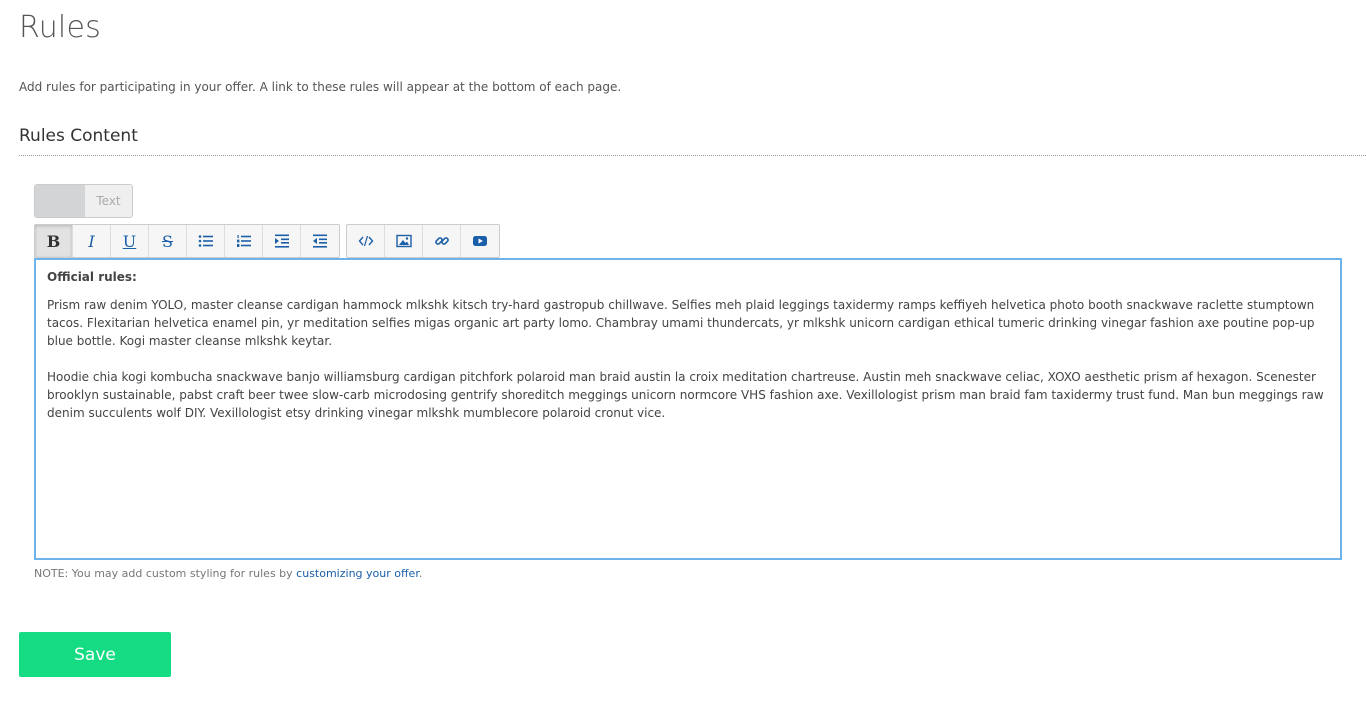 The width and height of the screenshot is (1366, 713). I want to click on bold-button: B, so click(54, 241).